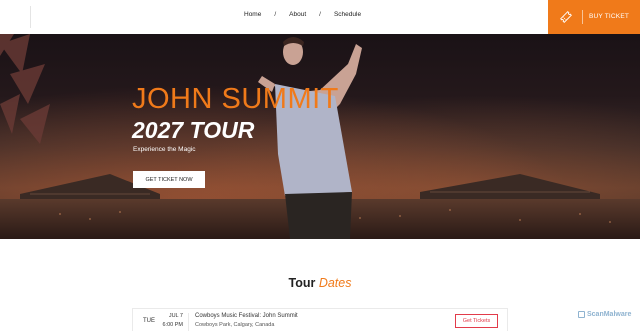 Image resolution: width=640 pixels, height=331 pixels. What do you see at coordinates (246, 316) in the screenshot?
I see `event-name: Cowboys Music Festival: John Summit` at bounding box center [246, 316].